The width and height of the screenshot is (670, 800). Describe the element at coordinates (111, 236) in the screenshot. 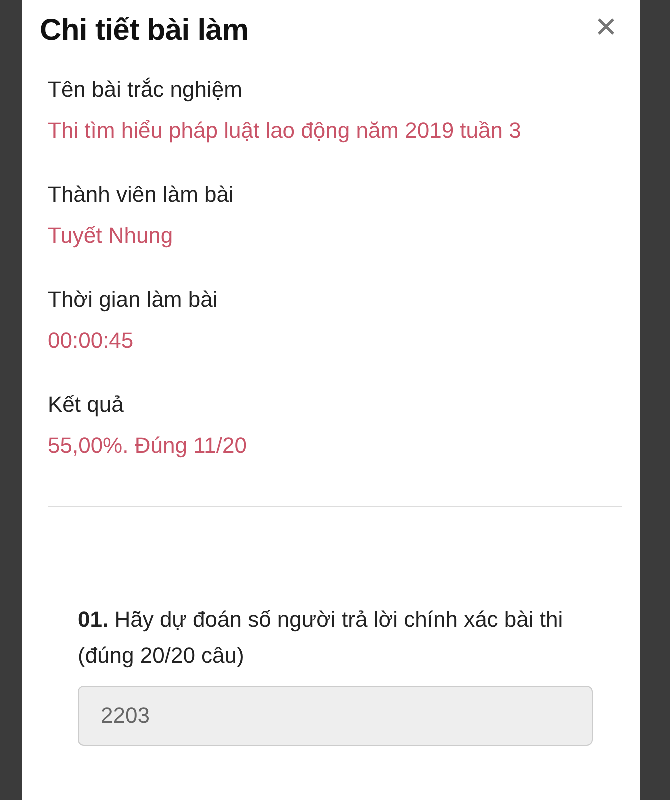

I see `field-value: Tuyết Nhung` at that location.